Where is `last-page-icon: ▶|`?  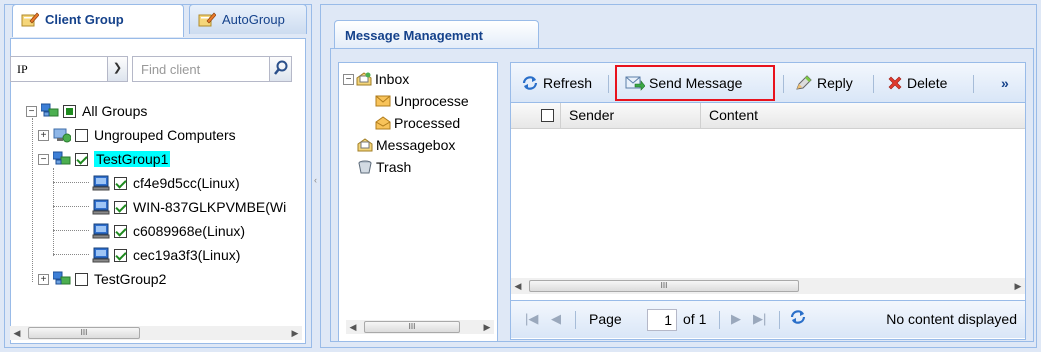 last-page-icon: ▶| is located at coordinates (759, 319).